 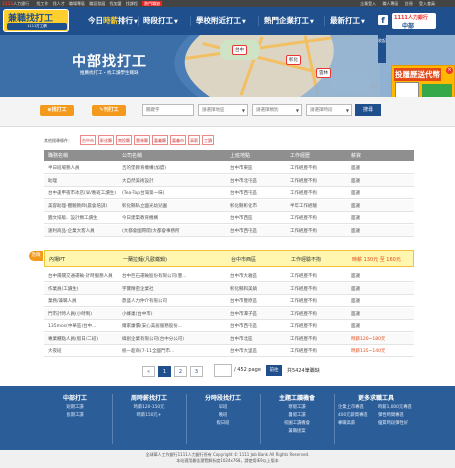 What do you see at coordinates (194, 140) in the screenshot?
I see `filter-chip: 高薪` at bounding box center [194, 140].